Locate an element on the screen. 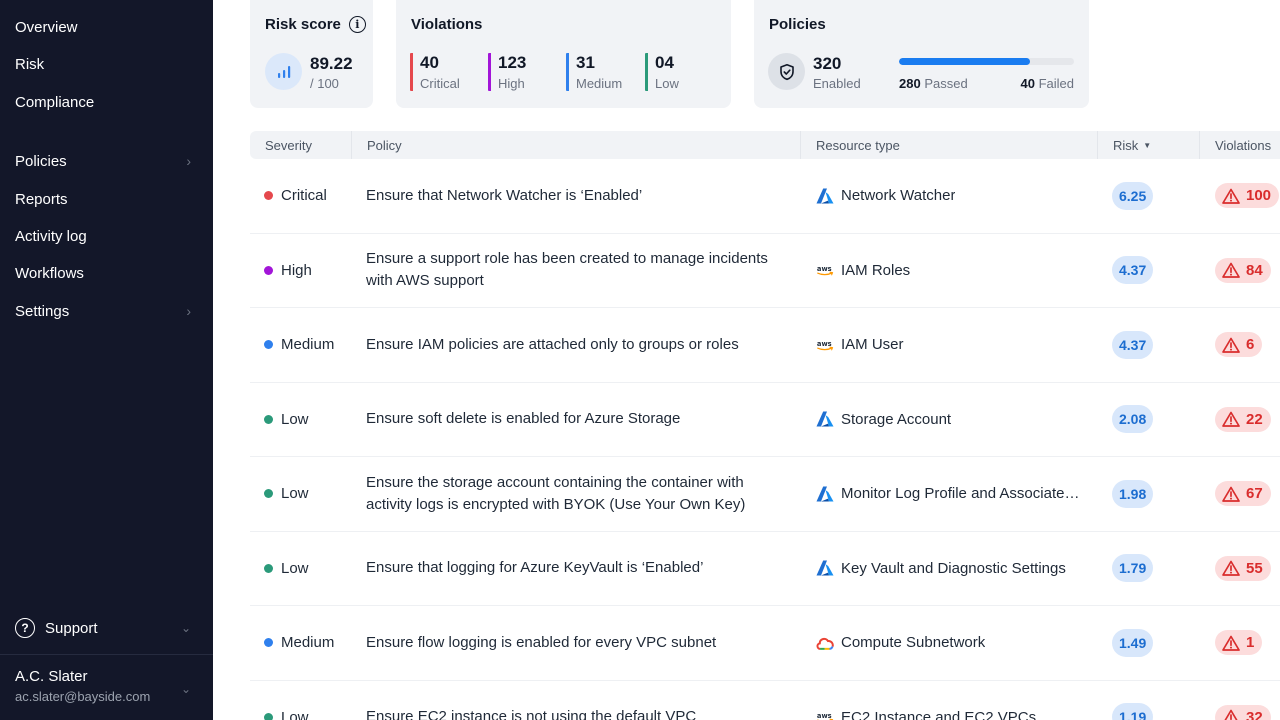 The height and width of the screenshot is (720, 1280). nav-item-compliance: Compliance is located at coordinates (103, 102).